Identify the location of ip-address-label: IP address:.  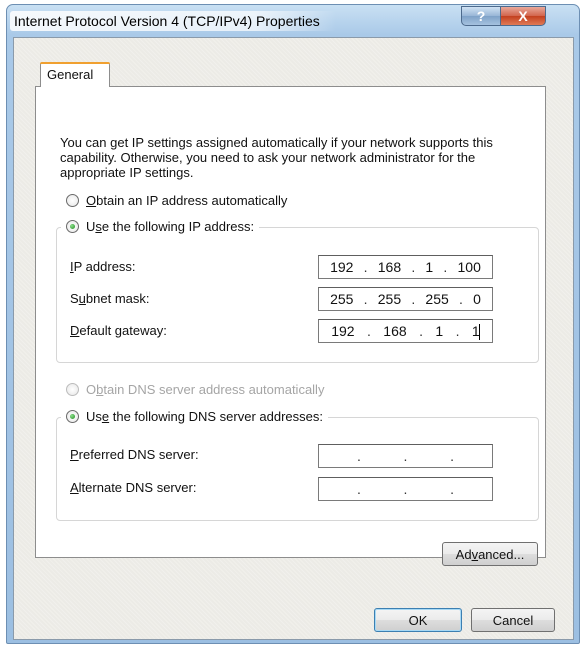
(103, 266).